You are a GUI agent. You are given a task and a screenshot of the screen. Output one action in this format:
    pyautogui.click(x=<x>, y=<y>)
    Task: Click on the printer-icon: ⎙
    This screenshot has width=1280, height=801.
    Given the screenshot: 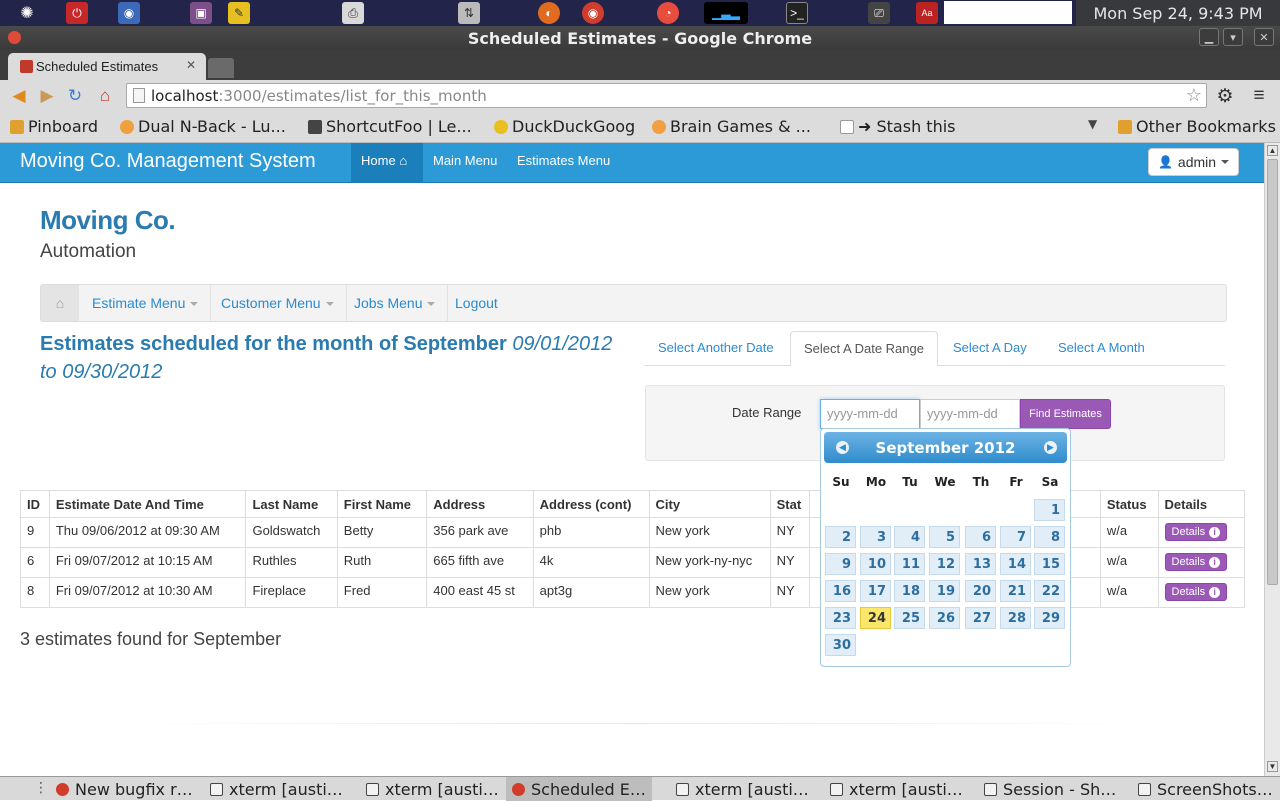 What is the action you would take?
    pyautogui.click(x=353, y=13)
    